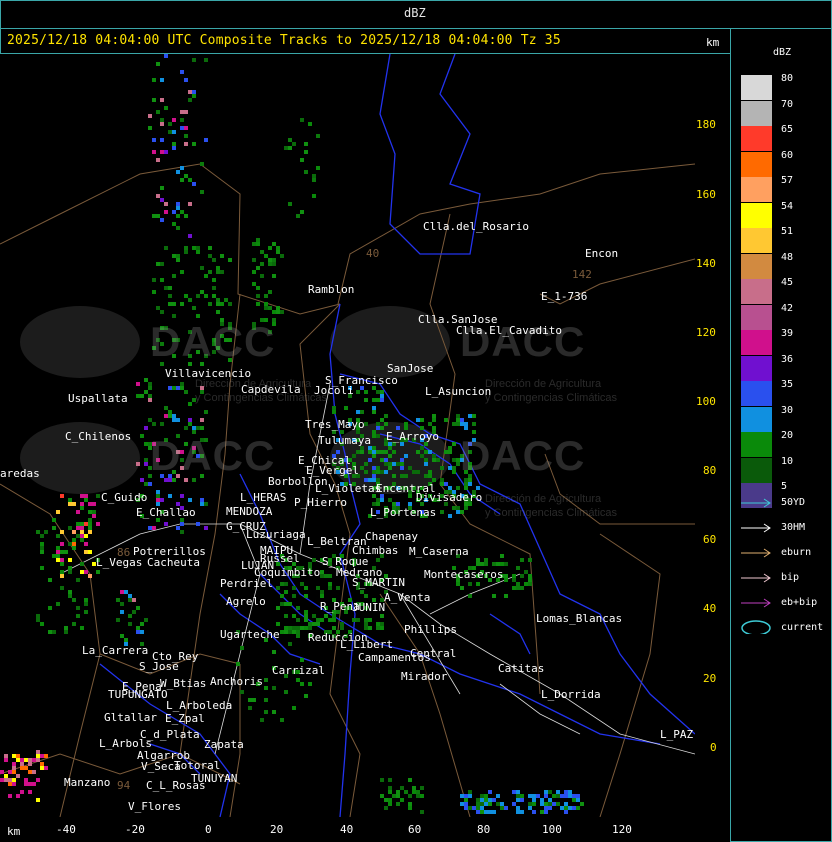 The image size is (832, 842). What do you see at coordinates (246, 583) in the screenshot?
I see `place-label: Perdriel` at bounding box center [246, 583].